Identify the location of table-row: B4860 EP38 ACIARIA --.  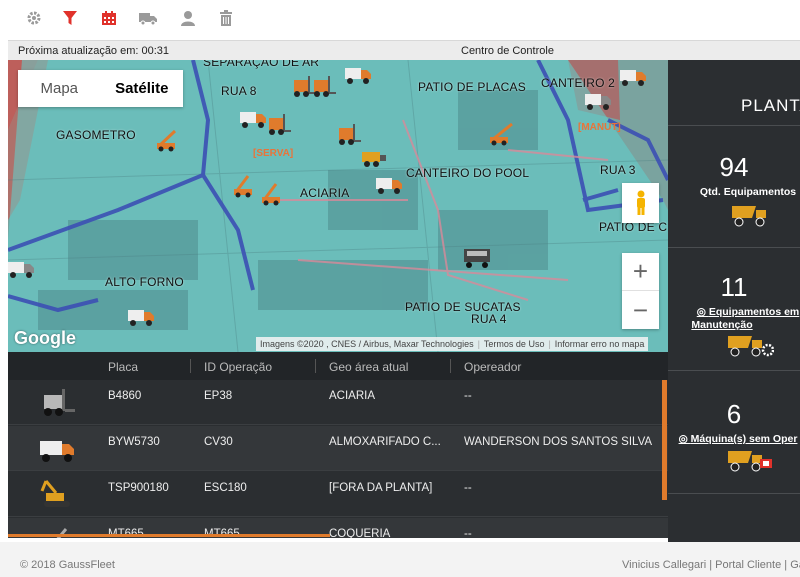
(338, 402).